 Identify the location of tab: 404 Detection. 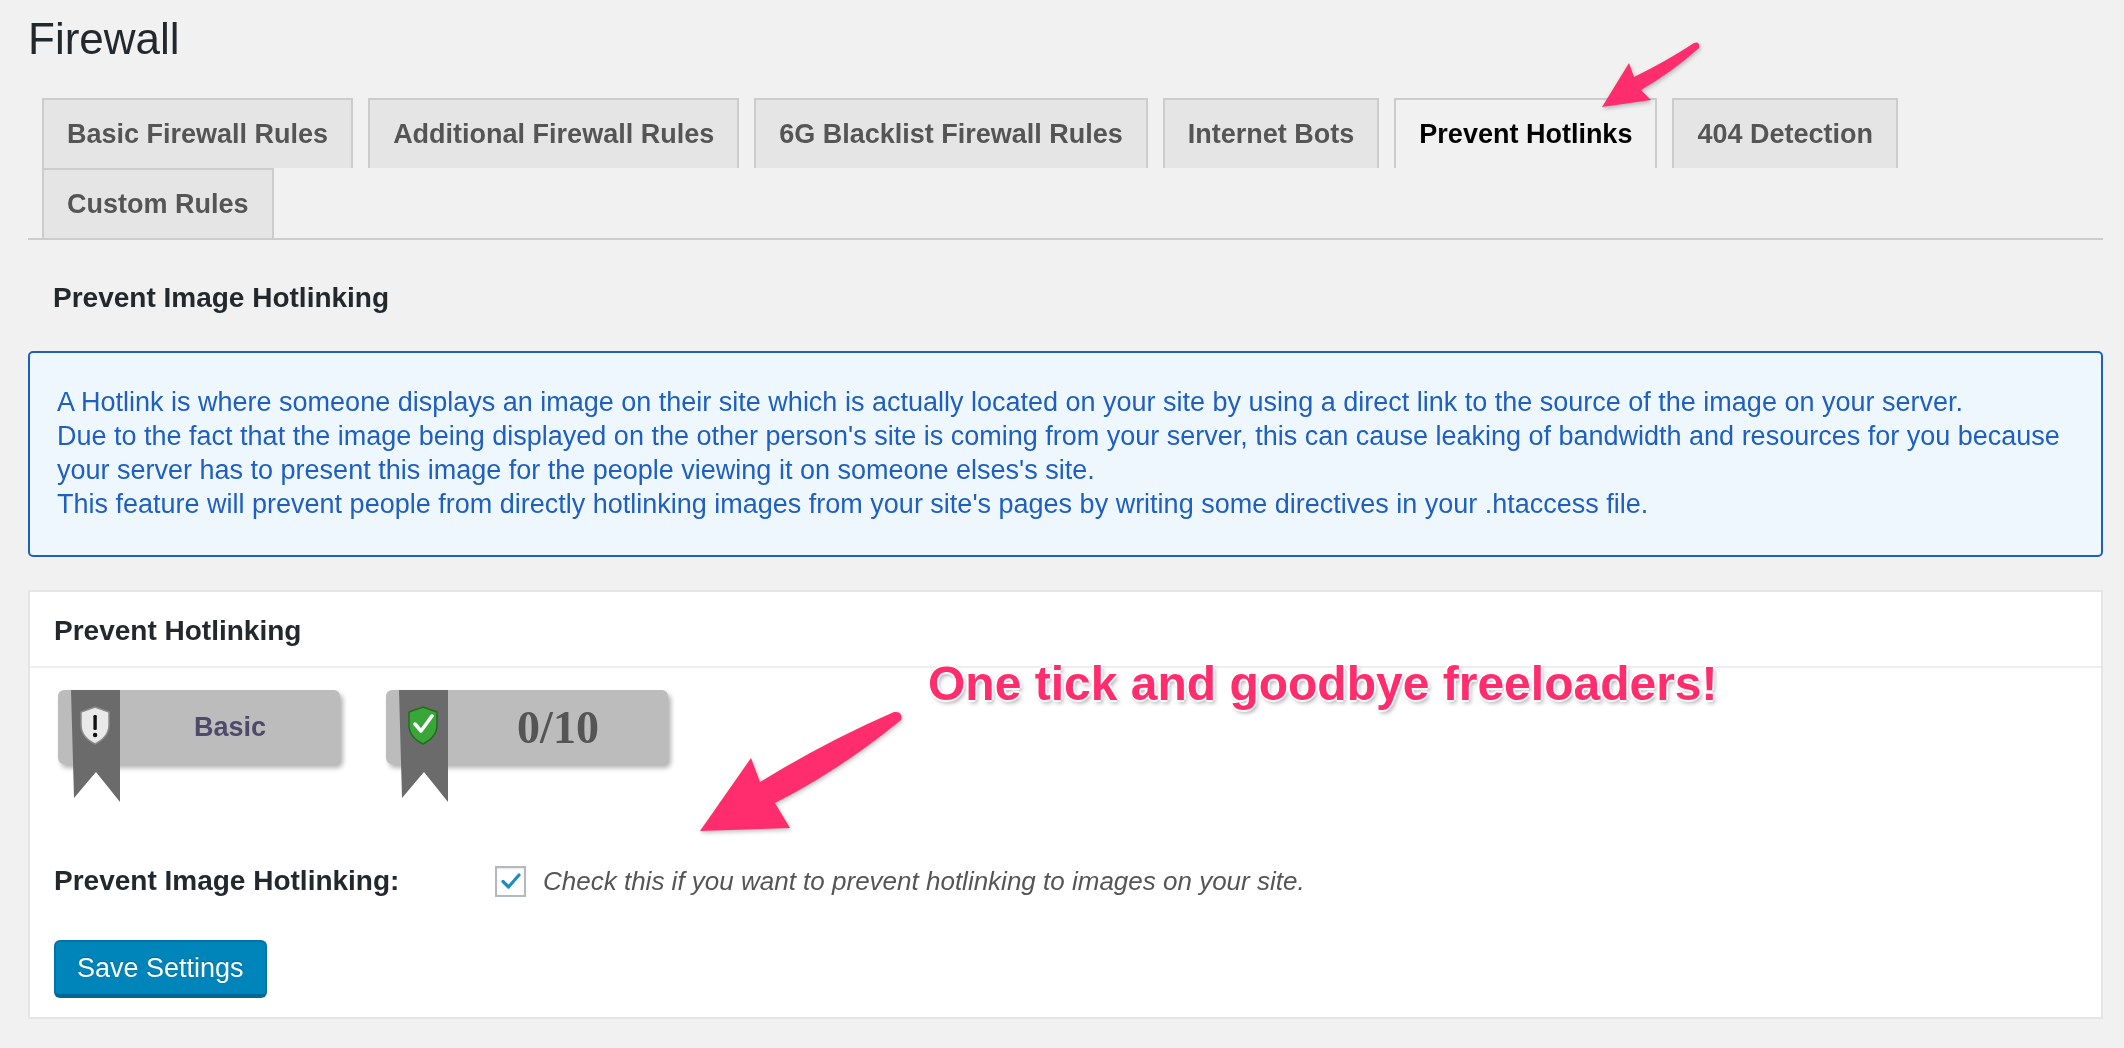
(1785, 133).